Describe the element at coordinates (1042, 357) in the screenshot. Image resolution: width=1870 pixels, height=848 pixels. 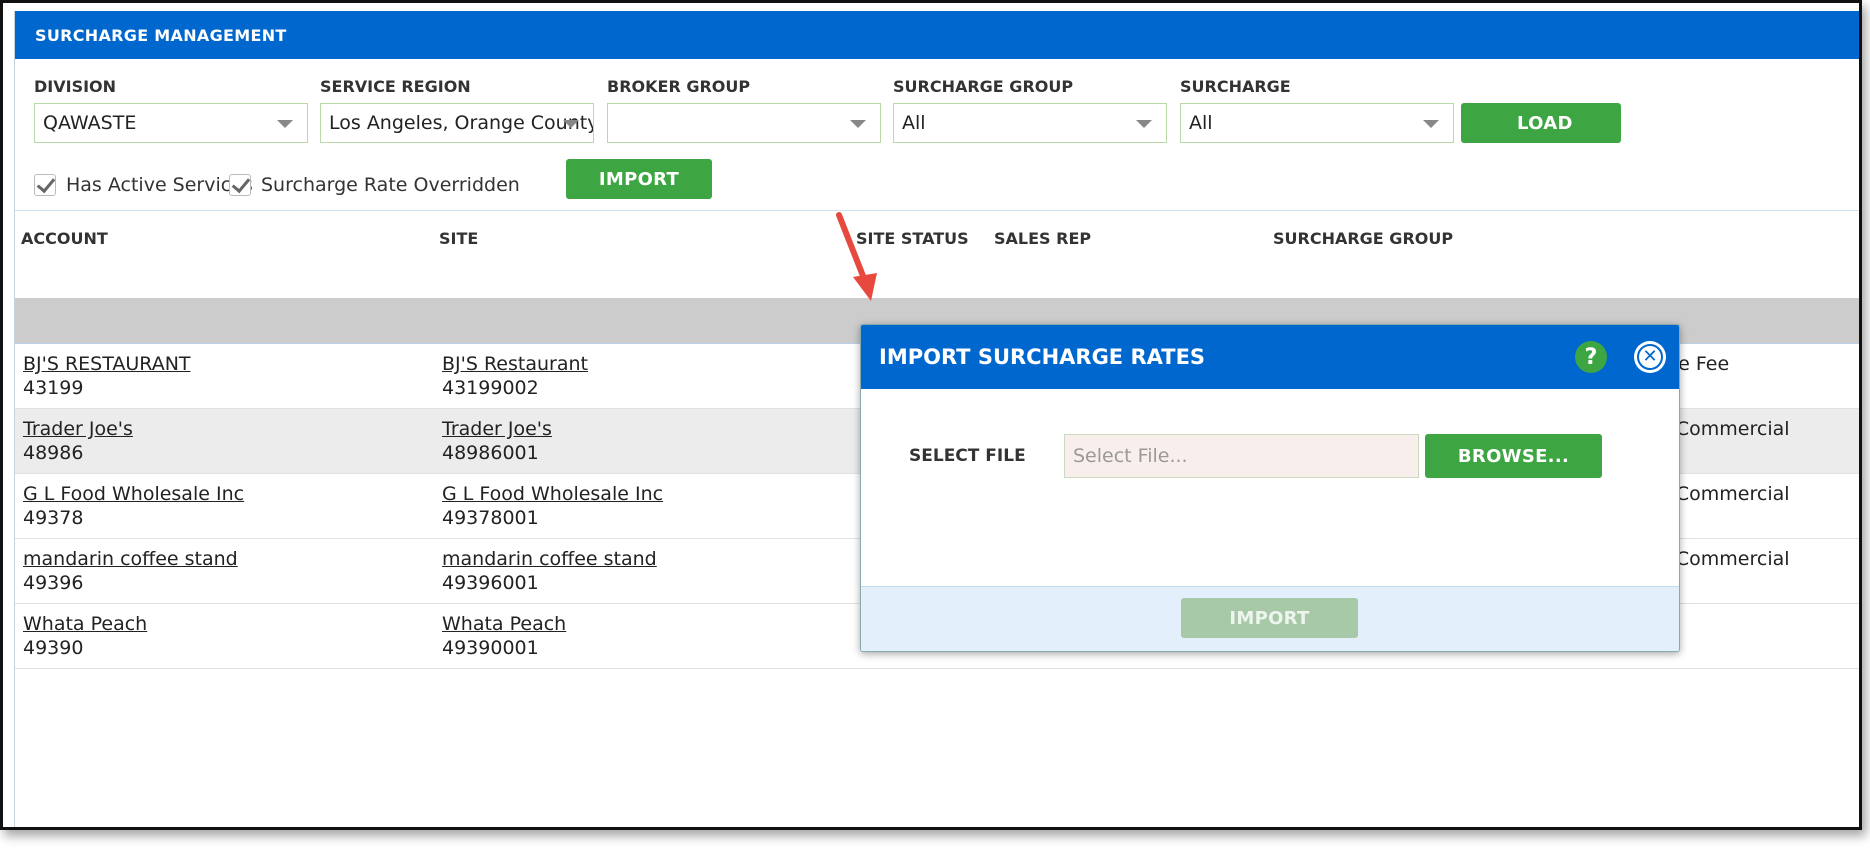
I see `dialog-title: IMPORT SURCHARGE RATES` at that location.